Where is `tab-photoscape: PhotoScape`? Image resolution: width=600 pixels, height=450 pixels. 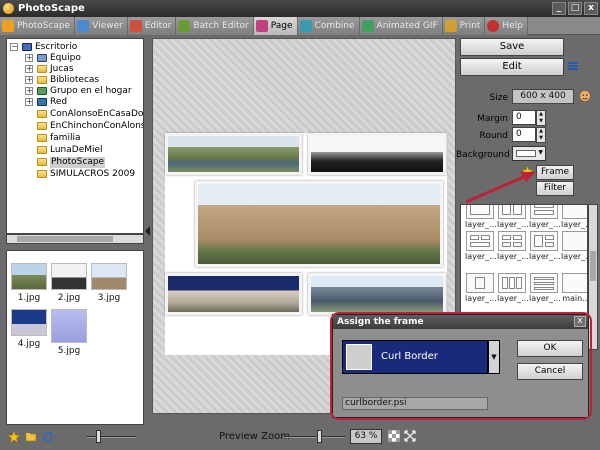 tab-photoscape: PhotoScape is located at coordinates (38, 26).